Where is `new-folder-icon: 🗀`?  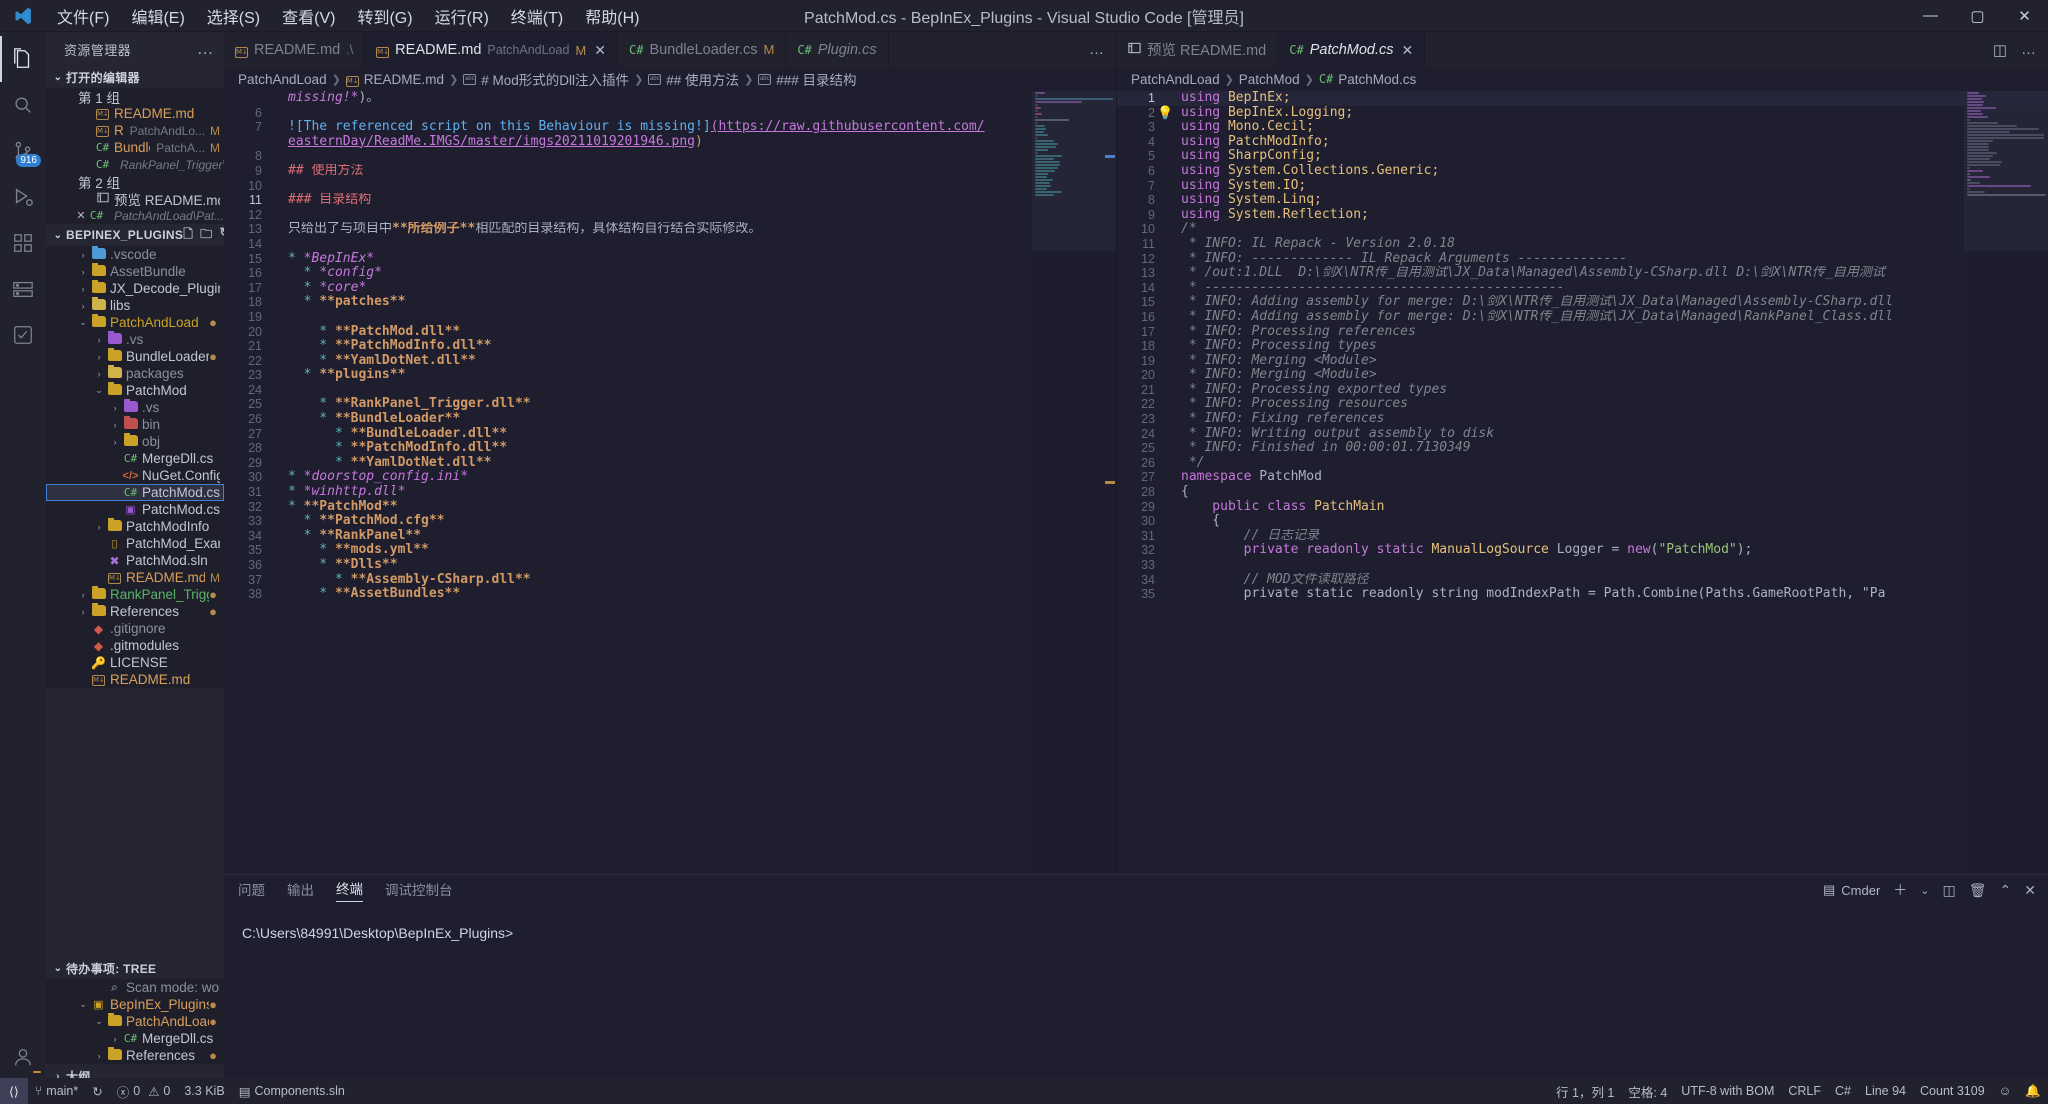 new-folder-icon: 🗀 is located at coordinates (206, 235).